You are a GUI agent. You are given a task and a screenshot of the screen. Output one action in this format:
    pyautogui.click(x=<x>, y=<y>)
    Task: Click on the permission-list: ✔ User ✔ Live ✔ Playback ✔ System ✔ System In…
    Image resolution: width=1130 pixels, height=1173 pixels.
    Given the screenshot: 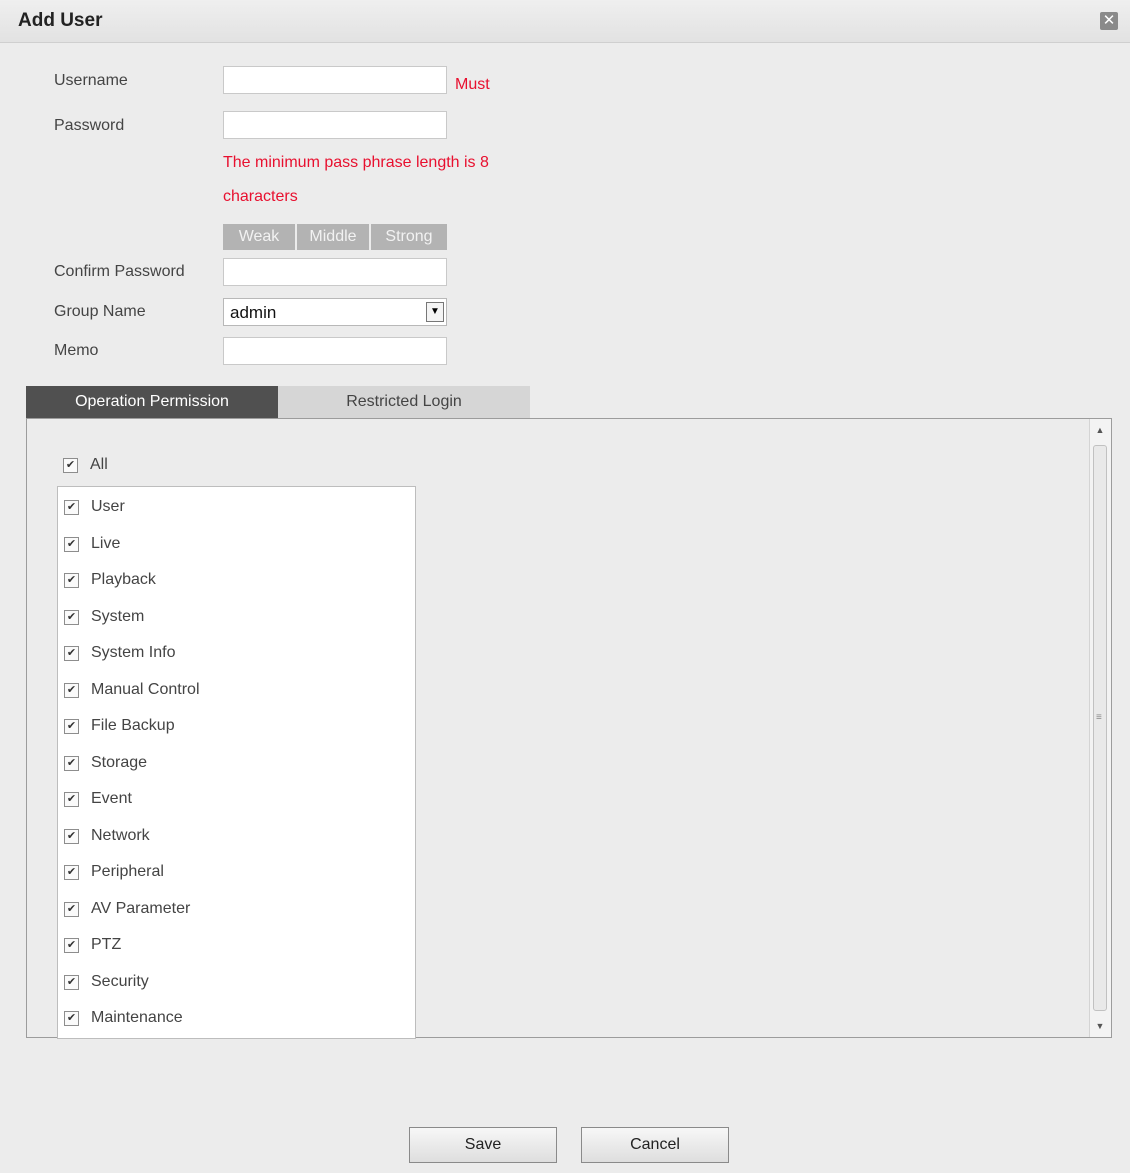 What is the action you would take?
    pyautogui.click(x=236, y=762)
    